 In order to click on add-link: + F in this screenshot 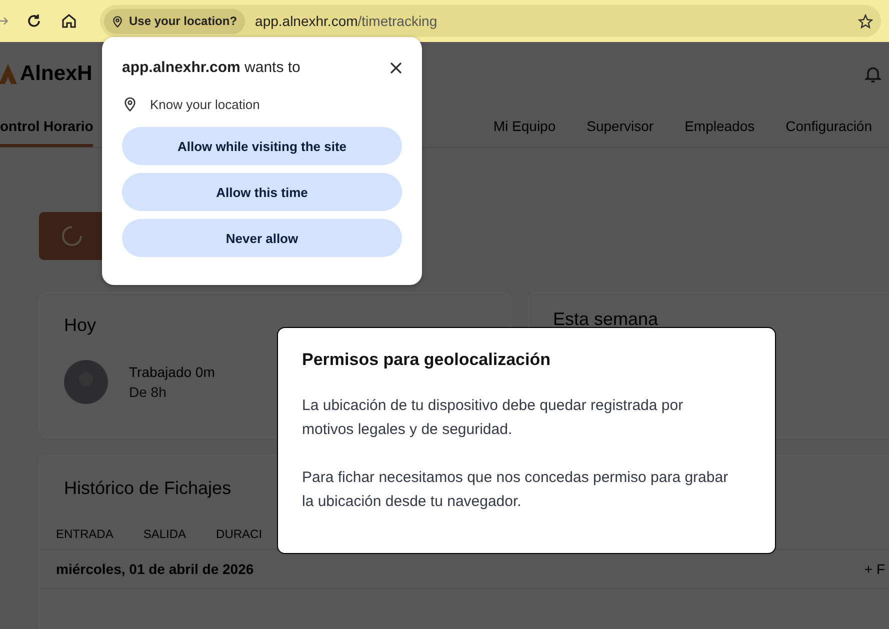, I will do `click(874, 569)`.